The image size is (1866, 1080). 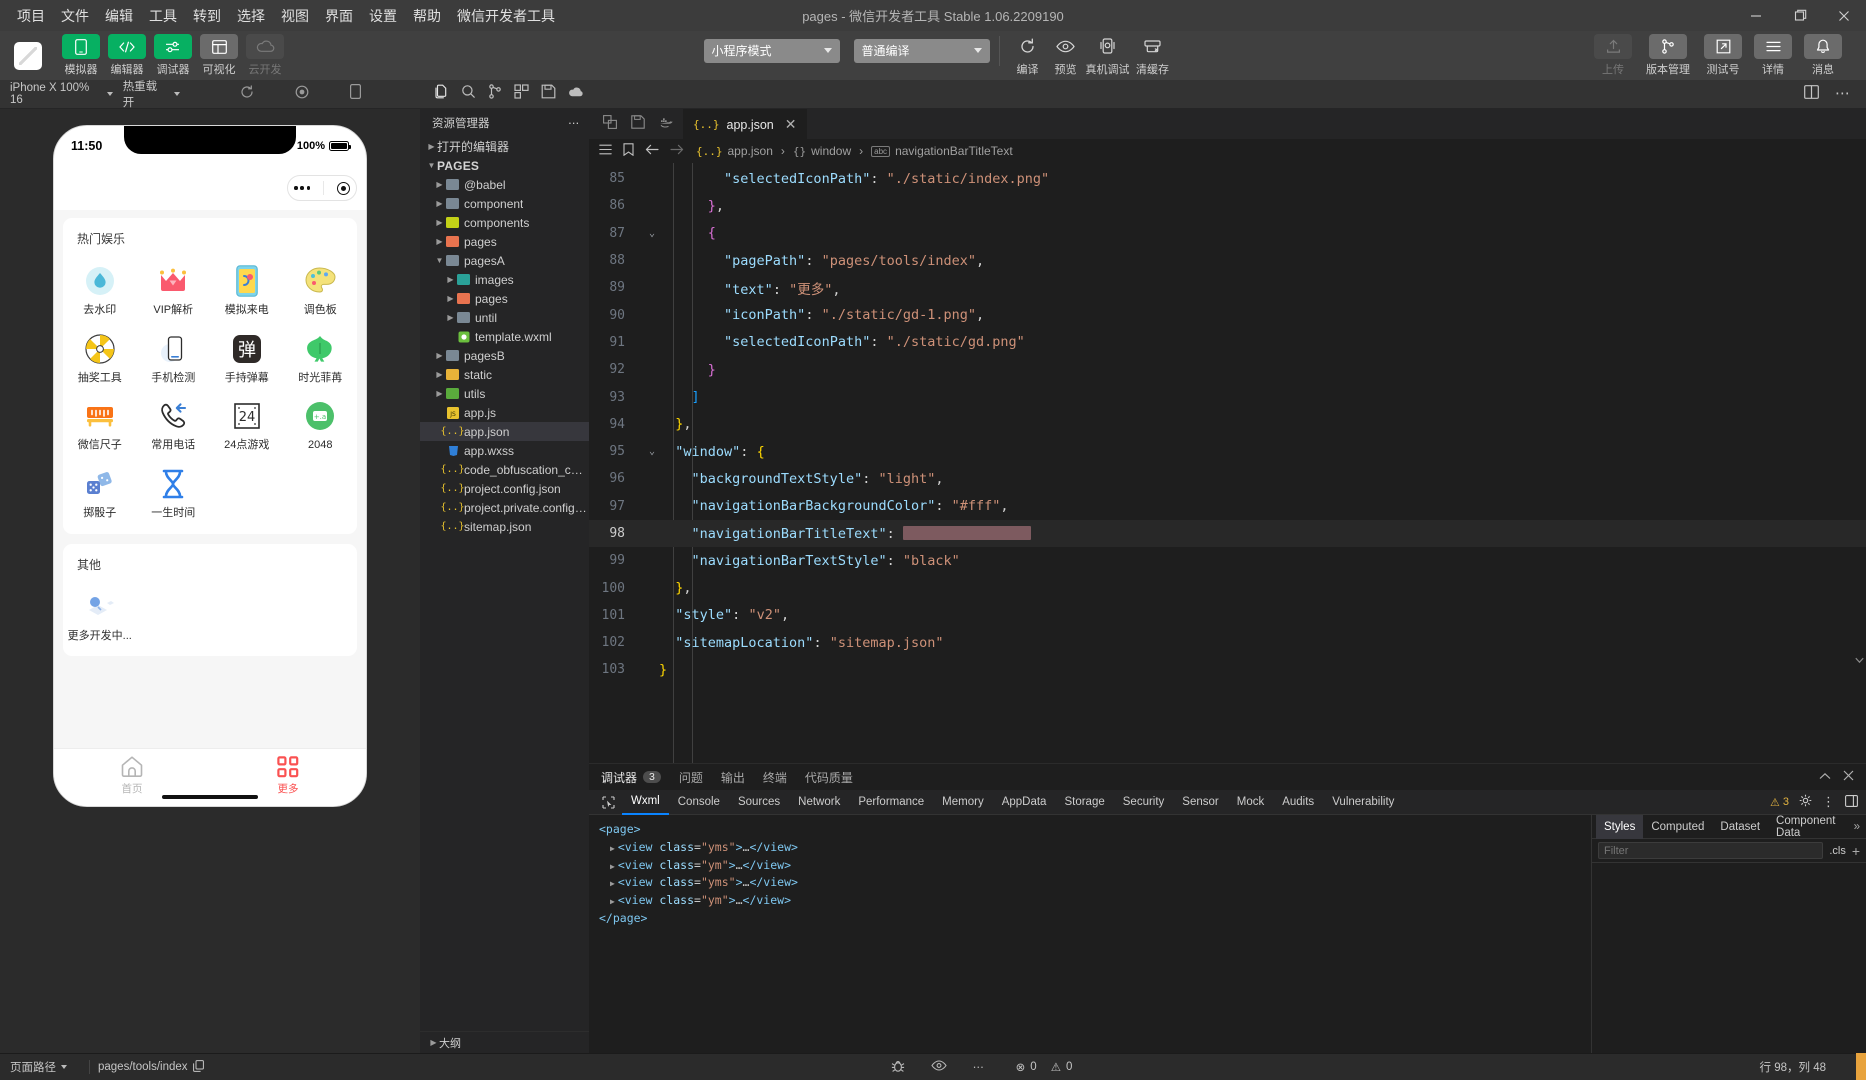 I want to click on breadcrumb-window: window, so click(x=831, y=151).